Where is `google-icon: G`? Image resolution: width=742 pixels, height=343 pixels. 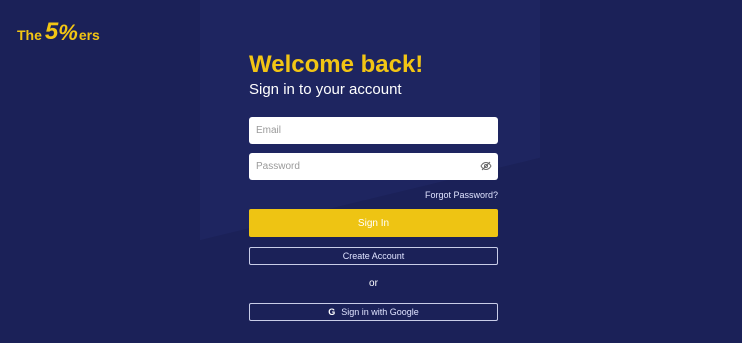
google-icon: G is located at coordinates (332, 312).